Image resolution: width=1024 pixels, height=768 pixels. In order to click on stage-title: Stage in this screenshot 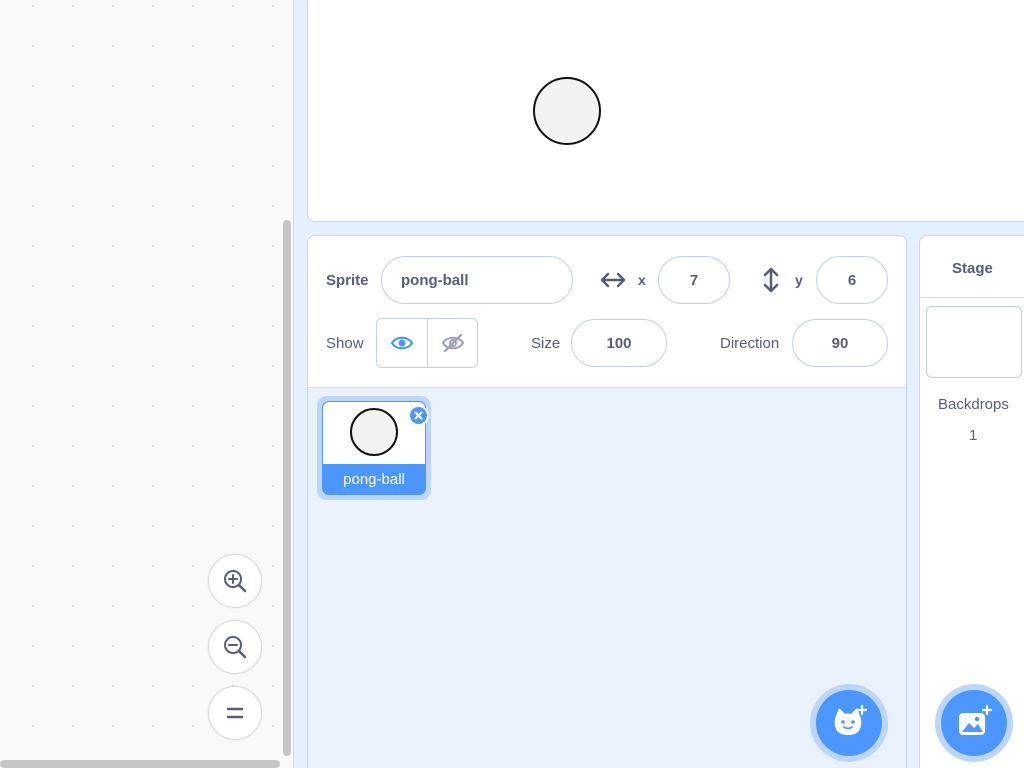, I will do `click(972, 268)`.